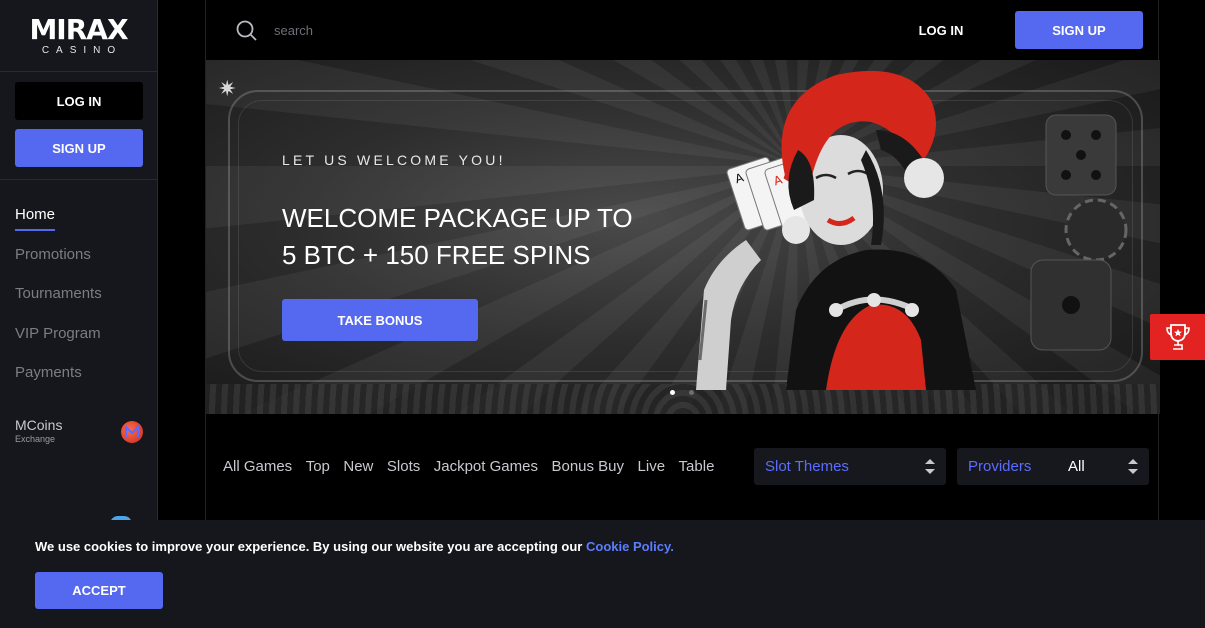 This screenshot has width=1205, height=628. I want to click on top-header: LOG IN SIGN UP, so click(682, 30).